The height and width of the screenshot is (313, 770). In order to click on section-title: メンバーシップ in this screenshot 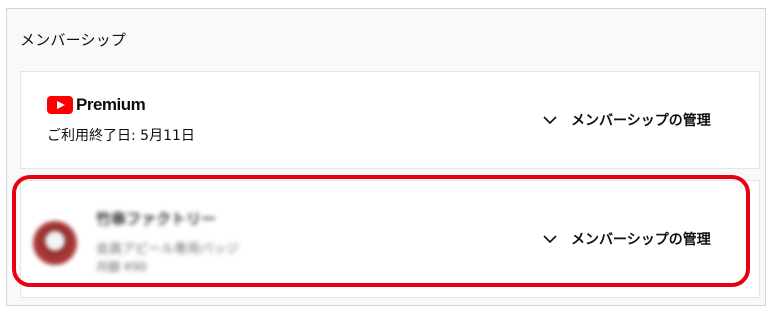, I will do `click(73, 40)`.